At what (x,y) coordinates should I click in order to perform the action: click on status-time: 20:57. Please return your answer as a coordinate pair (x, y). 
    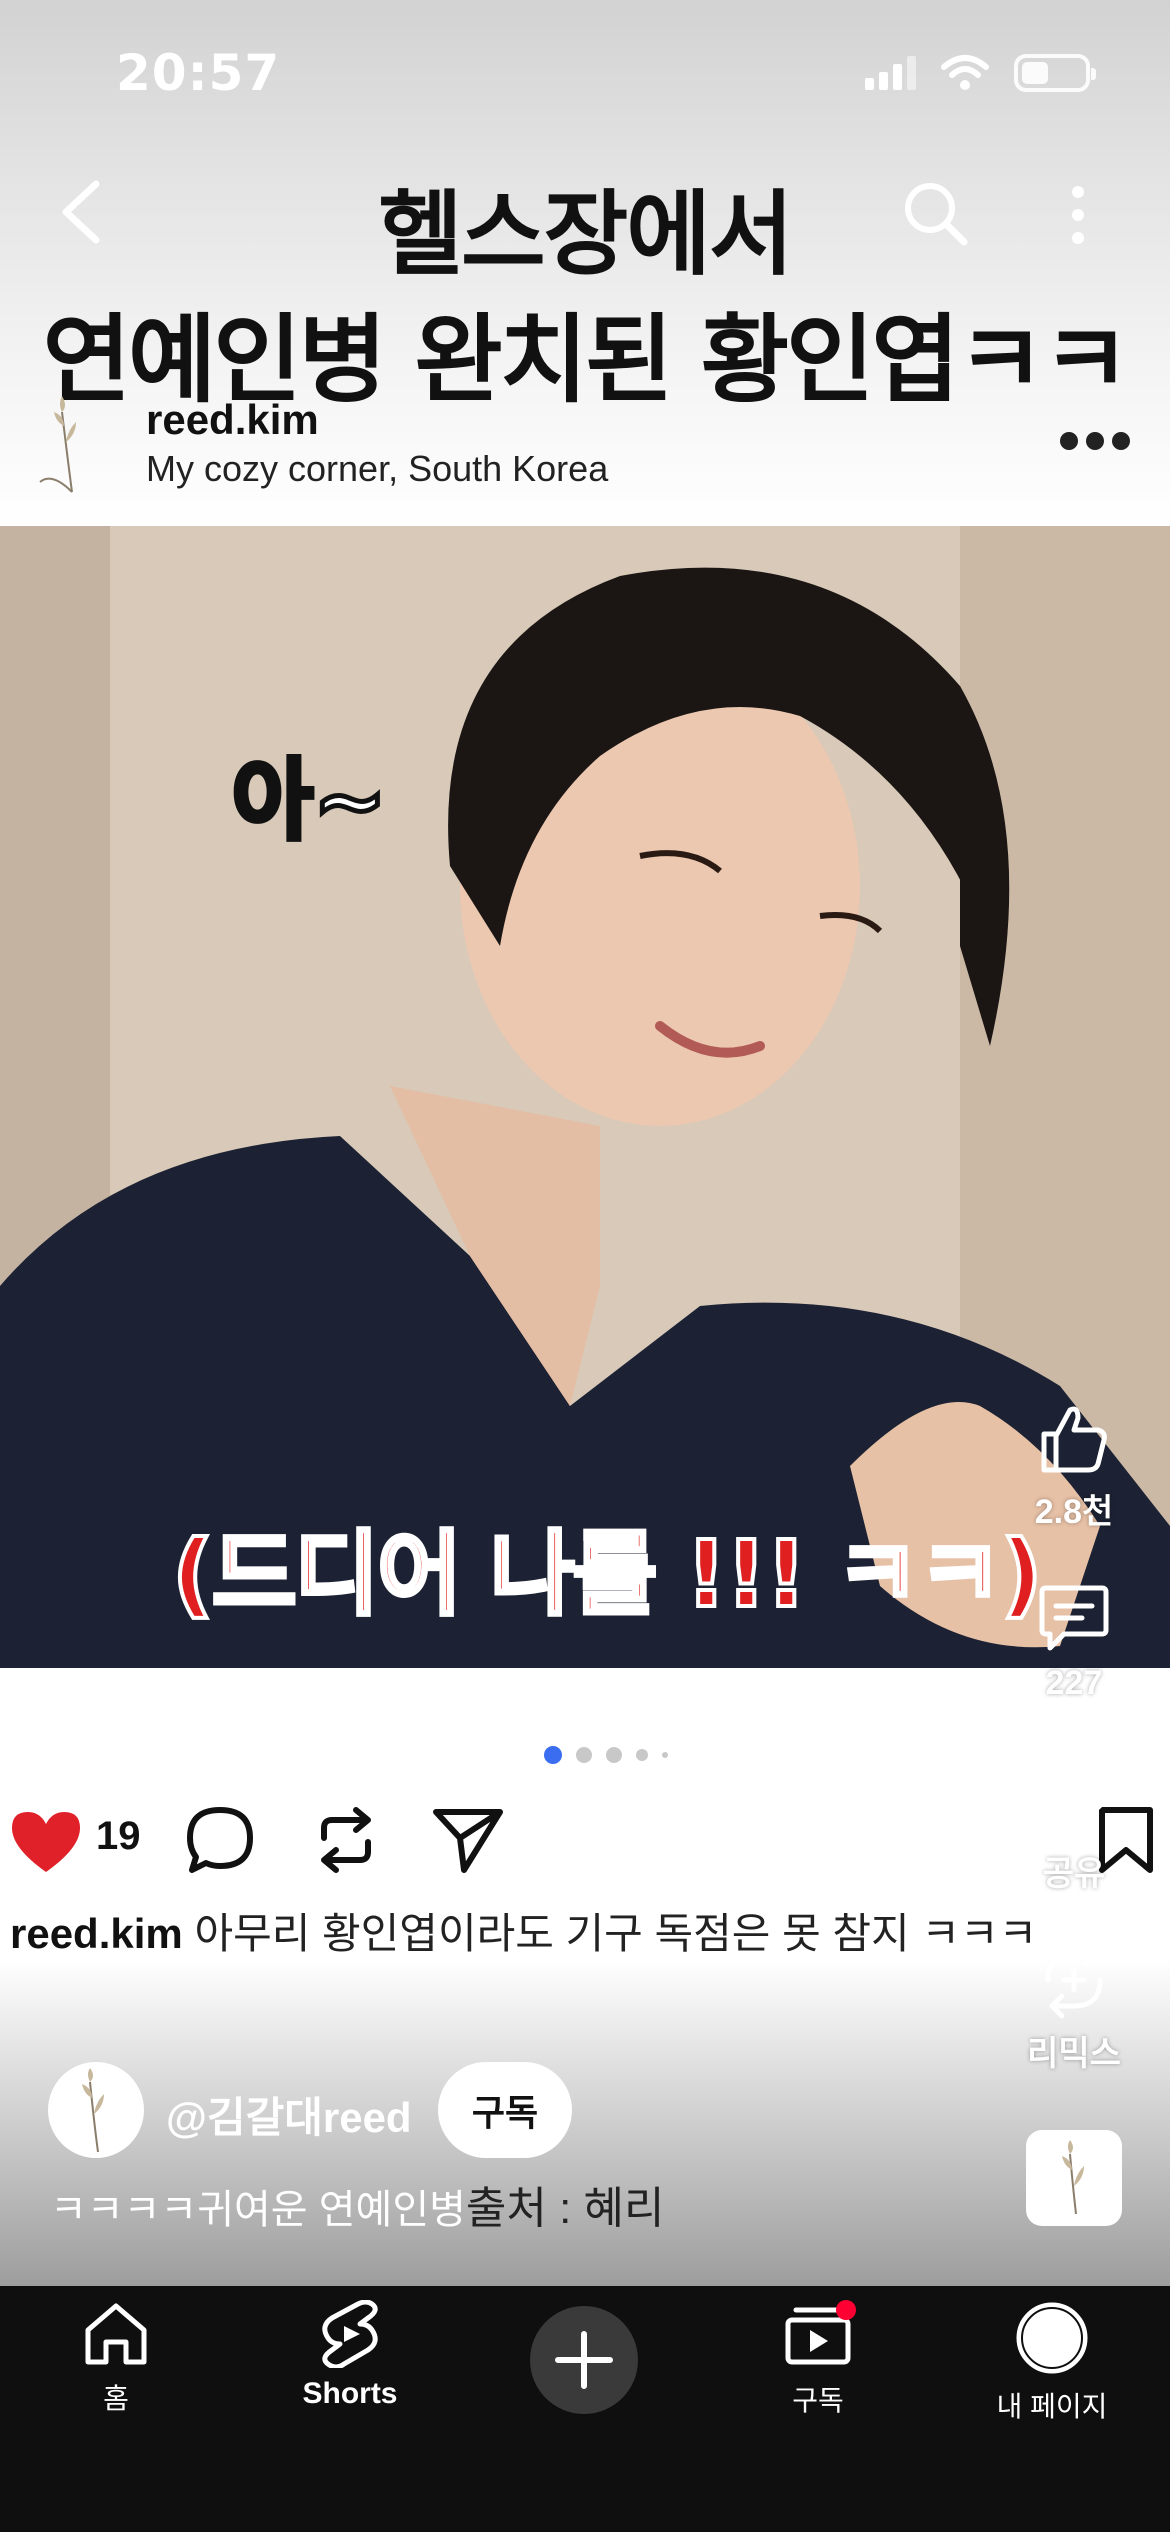
    Looking at the image, I should click on (198, 73).